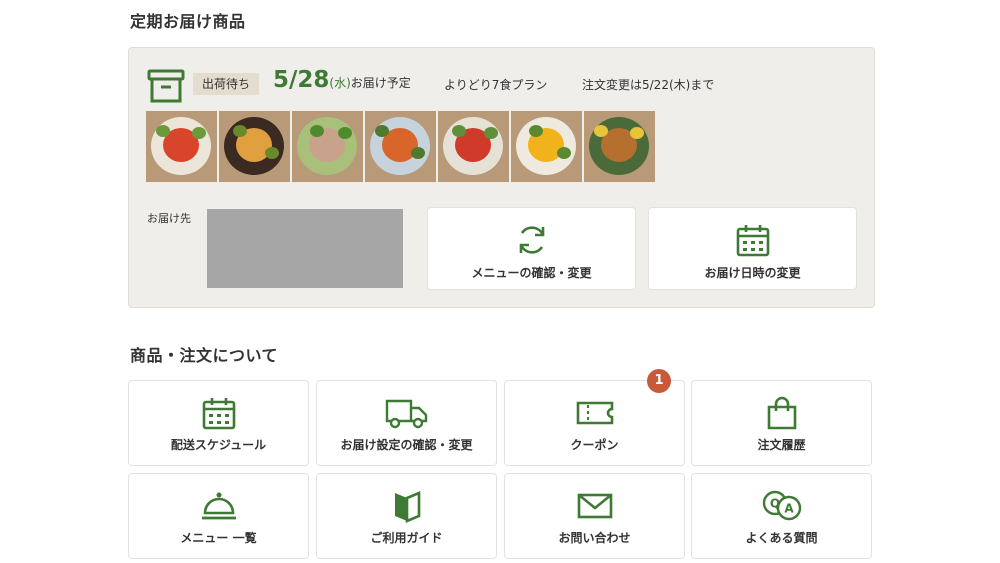  What do you see at coordinates (380, 83) in the screenshot?
I see `delivery-date-suffix: お届け予定` at bounding box center [380, 83].